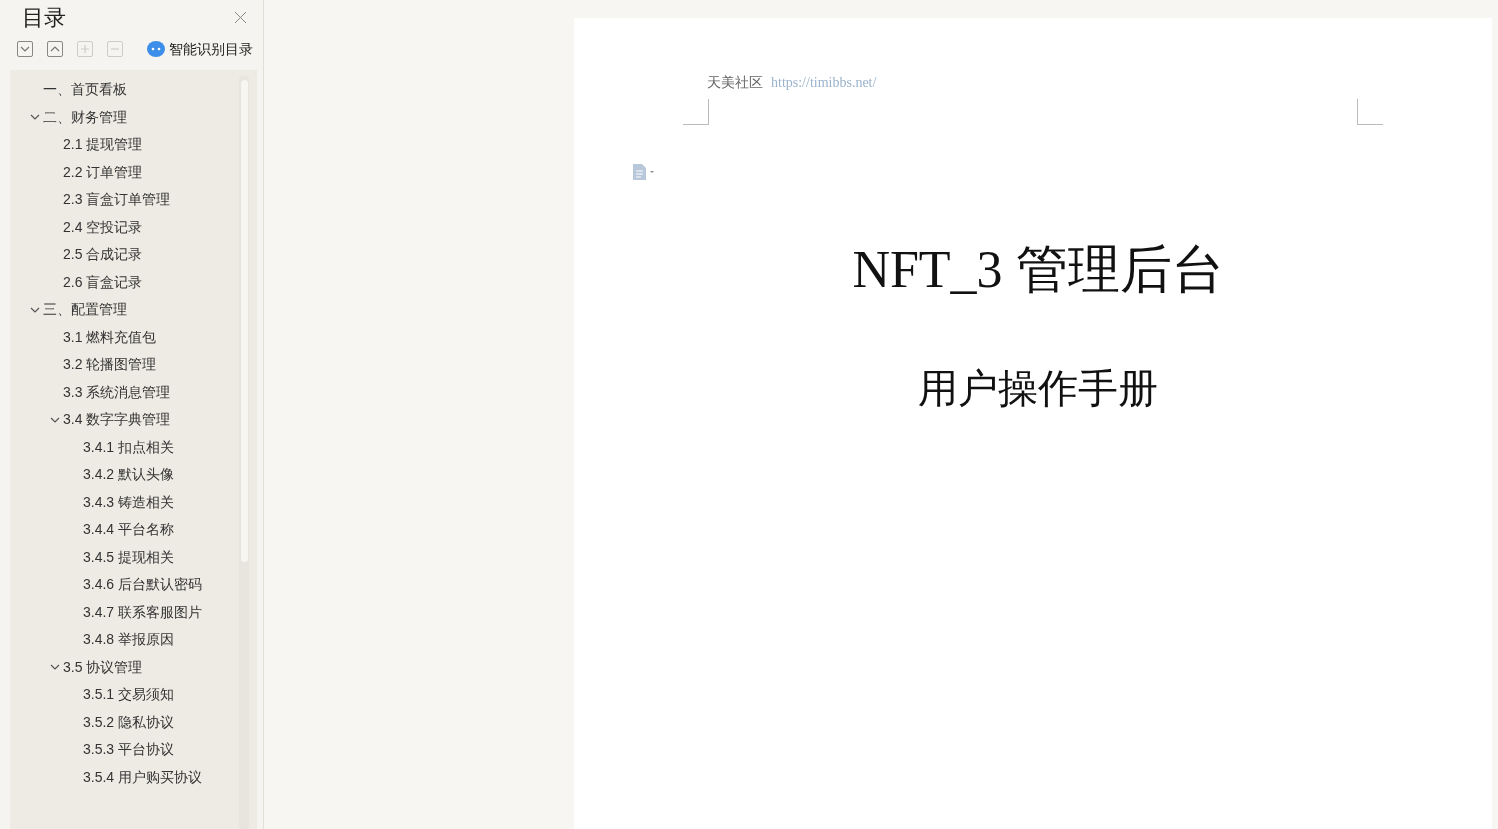 This screenshot has width=1498, height=829. I want to click on toc-item: 2.2 订单管理, so click(103, 172).